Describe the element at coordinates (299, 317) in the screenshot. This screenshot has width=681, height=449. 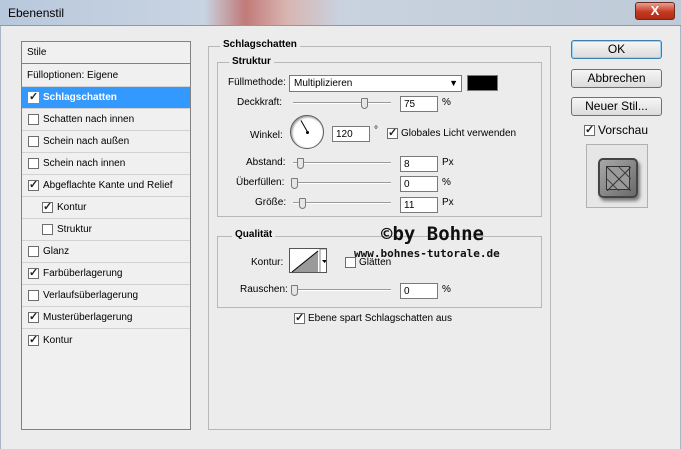
I see `knockout-checkbox` at that location.